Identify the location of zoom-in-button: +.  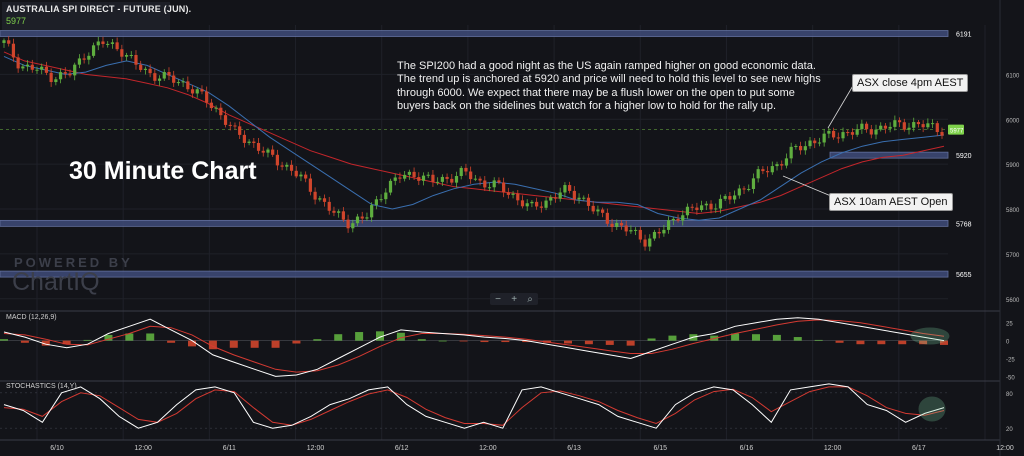
(514, 299).